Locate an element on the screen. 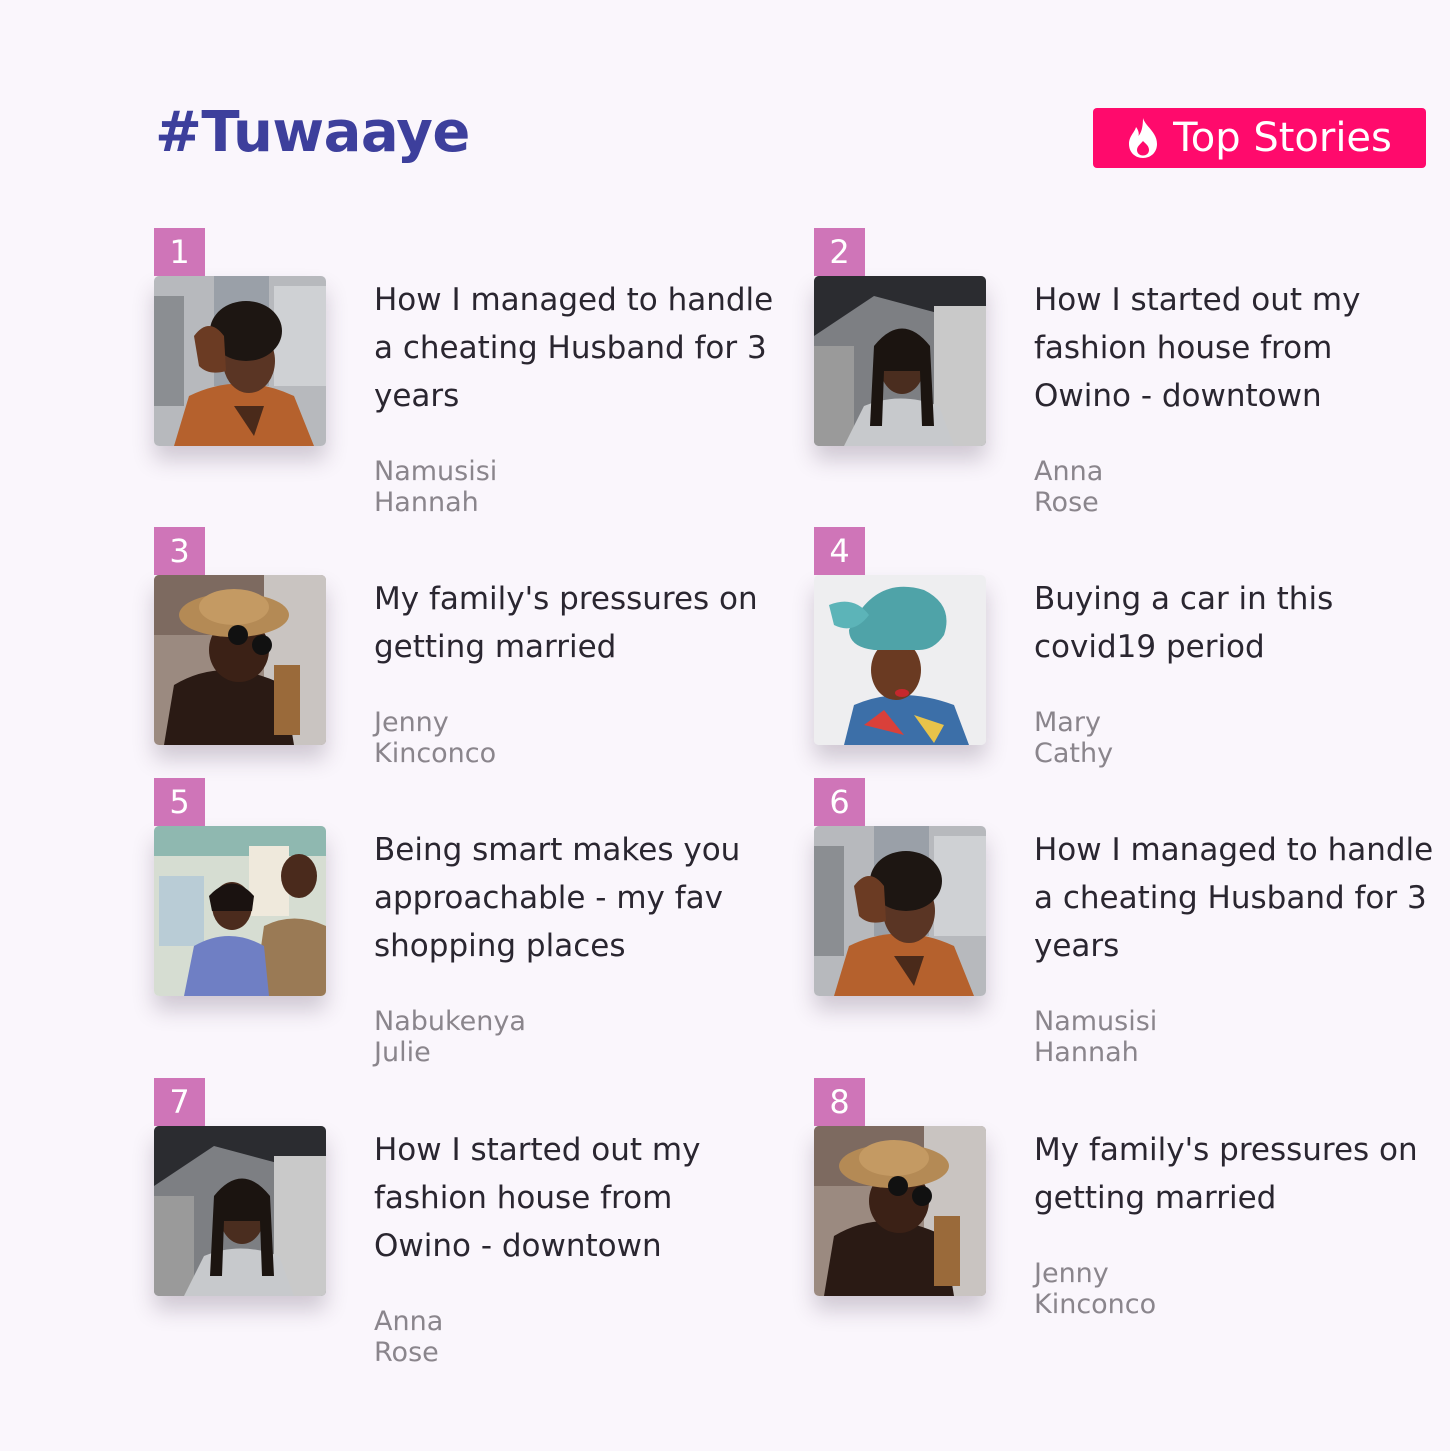 This screenshot has width=1450, height=1451. rank-badge: 5 is located at coordinates (179, 802).